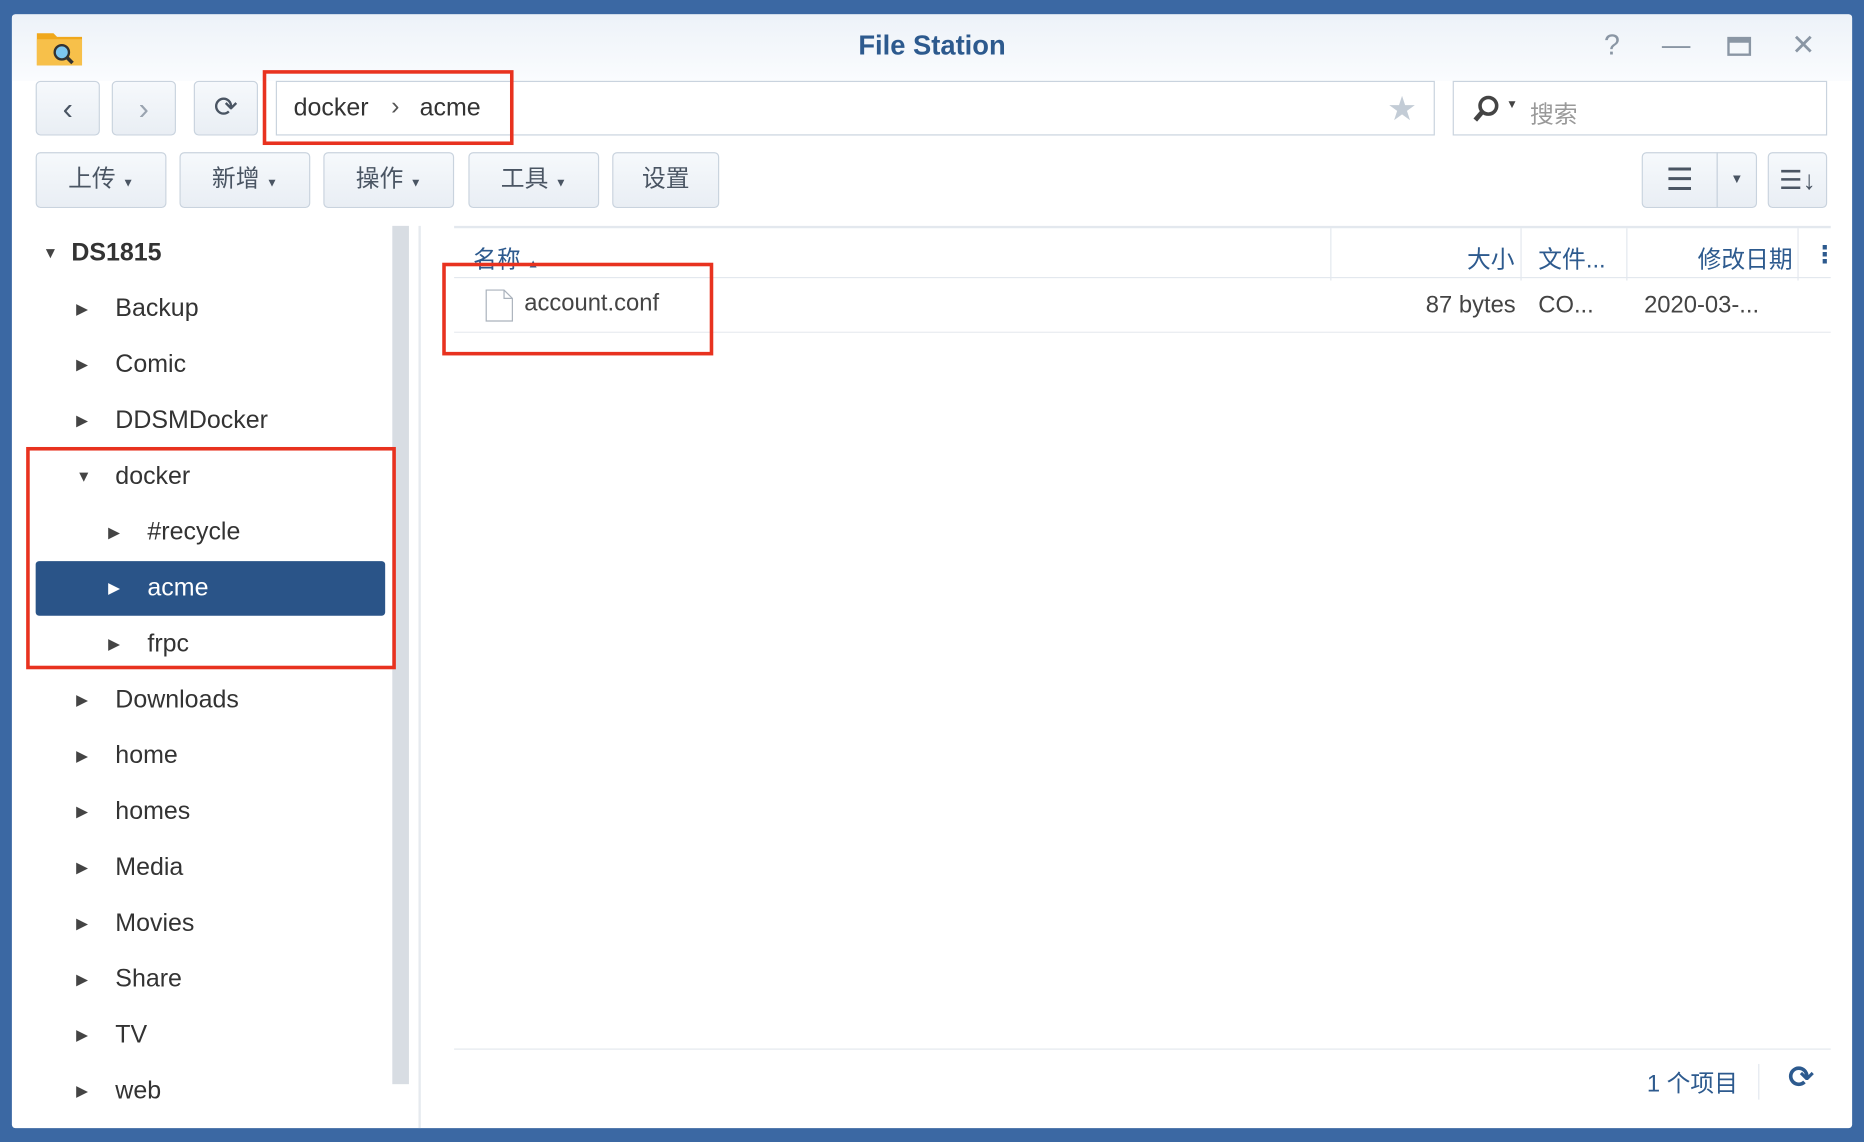  Describe the element at coordinates (191, 420) in the screenshot. I see `tree-item-label: DDSMDocker` at that location.